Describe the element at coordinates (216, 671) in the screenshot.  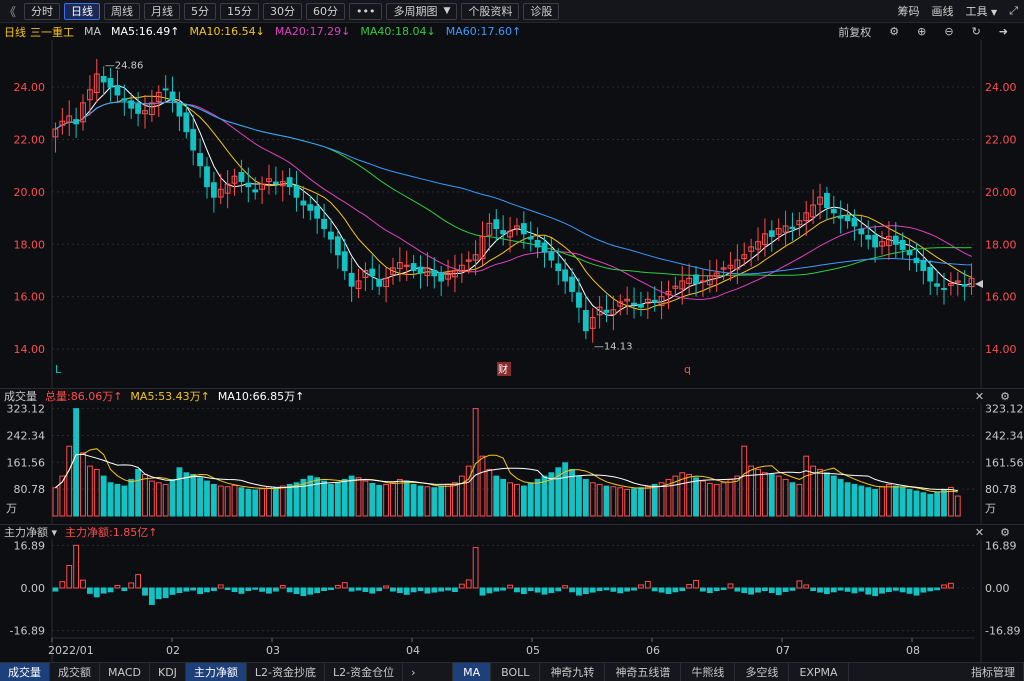
I see `indicator-tab-4: 主力净额` at that location.